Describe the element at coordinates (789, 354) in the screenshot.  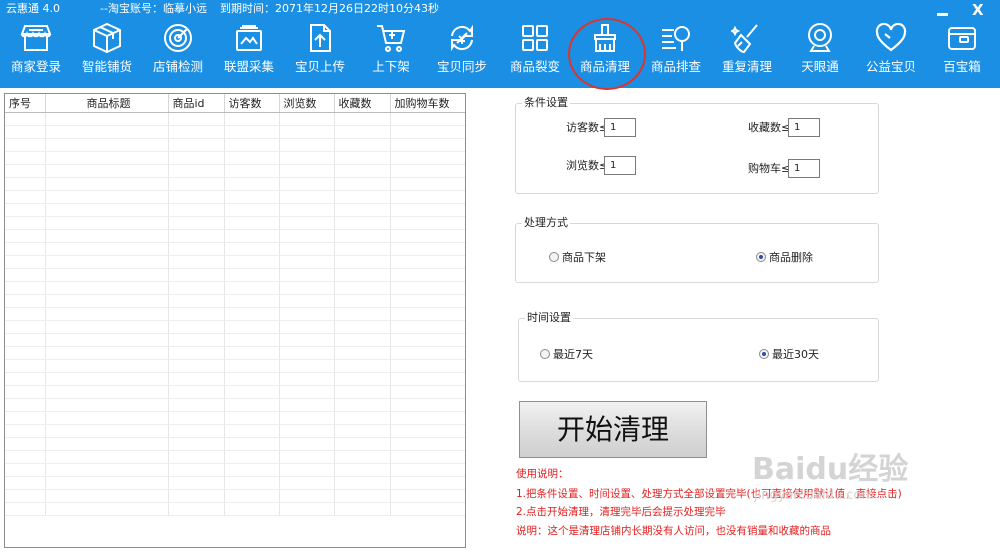
I see `radio-30-days: 最近30天` at that location.